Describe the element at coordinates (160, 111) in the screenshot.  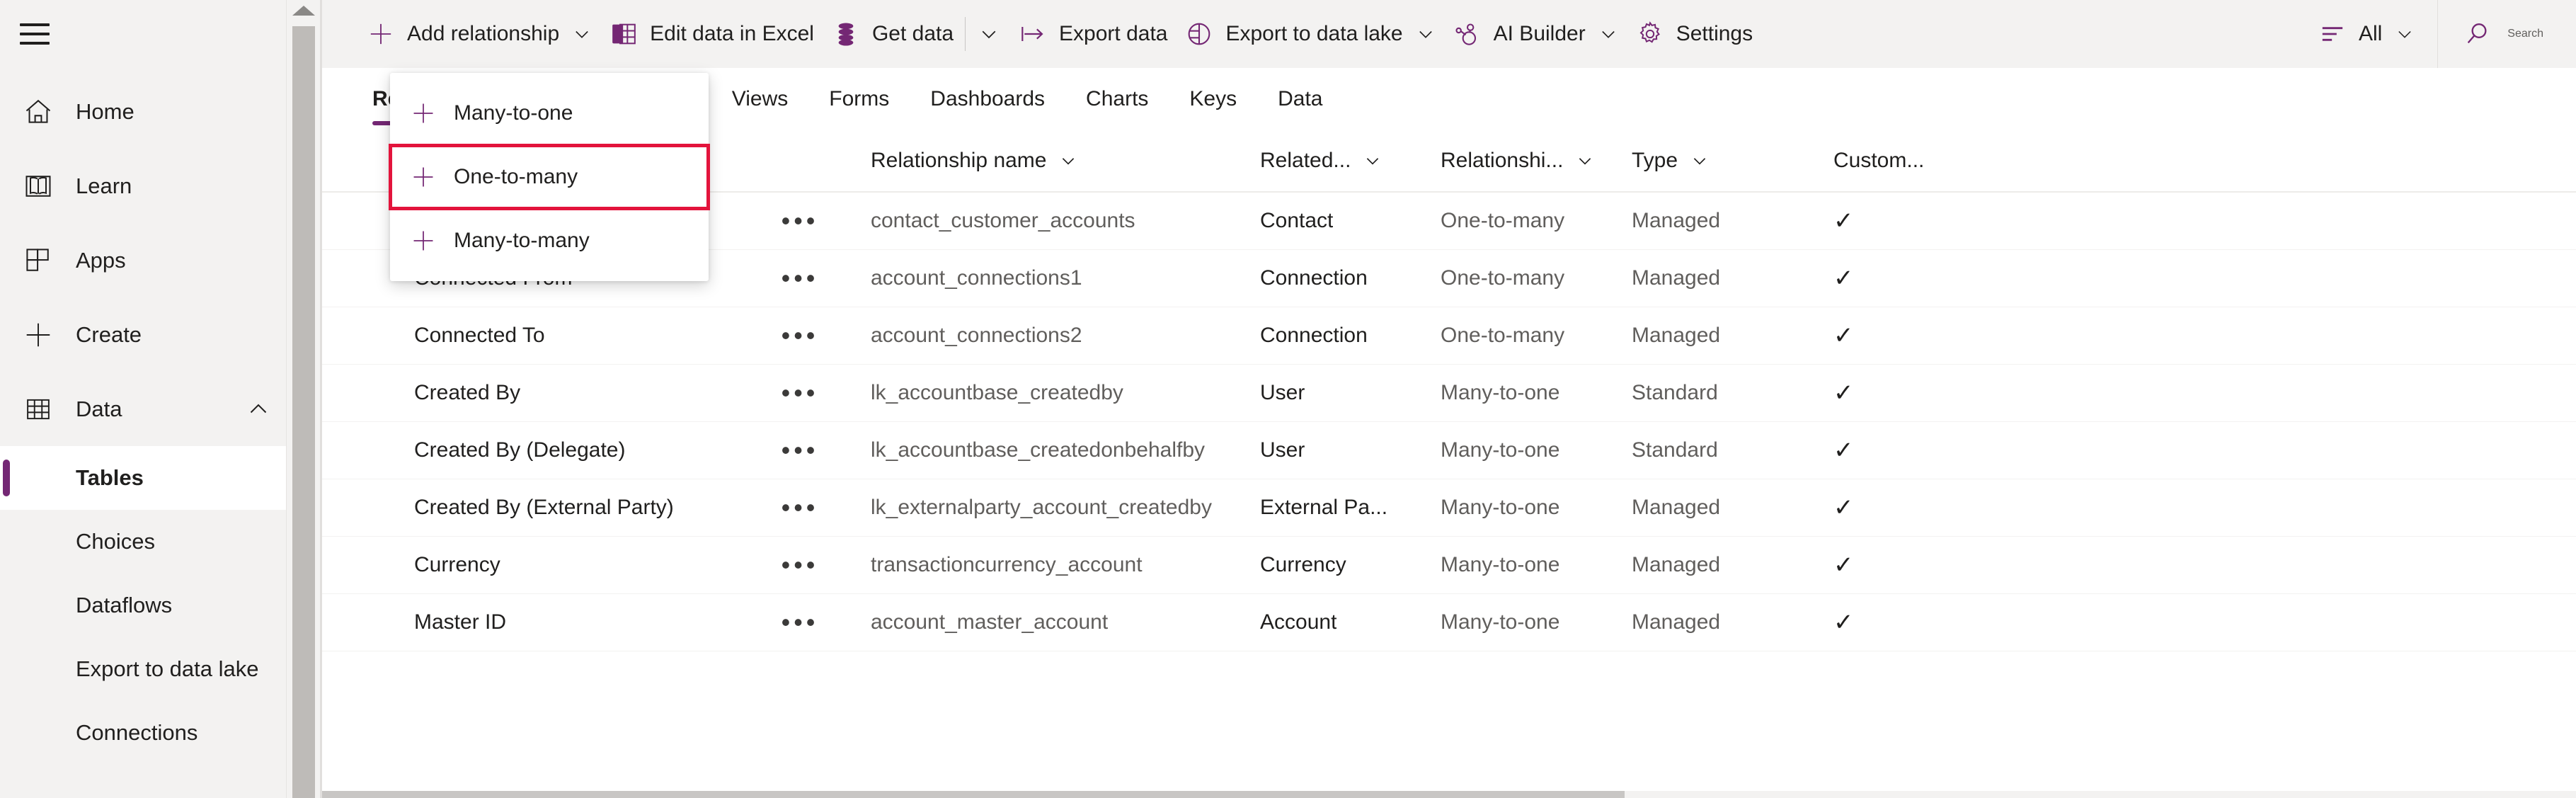
I see `sidebar-item-home: Home` at that location.